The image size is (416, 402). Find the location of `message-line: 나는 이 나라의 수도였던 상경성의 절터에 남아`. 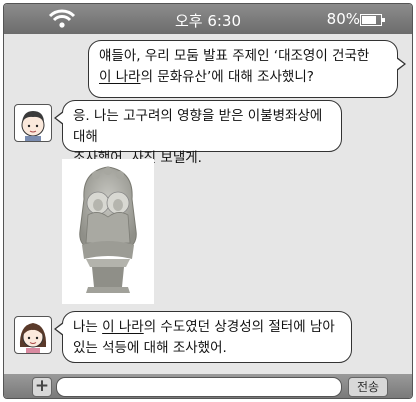

message-line: 나는 이 나라의 수도였던 상경성의 절터에 남아 is located at coordinates (204, 327).